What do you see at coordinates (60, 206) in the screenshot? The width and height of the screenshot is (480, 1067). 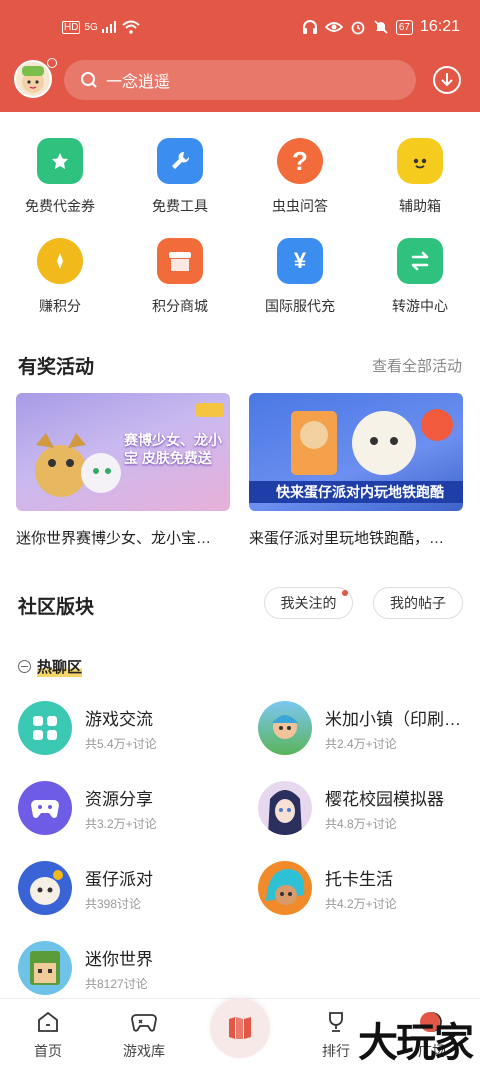 I see `tool-label: 免费代金券` at bounding box center [60, 206].